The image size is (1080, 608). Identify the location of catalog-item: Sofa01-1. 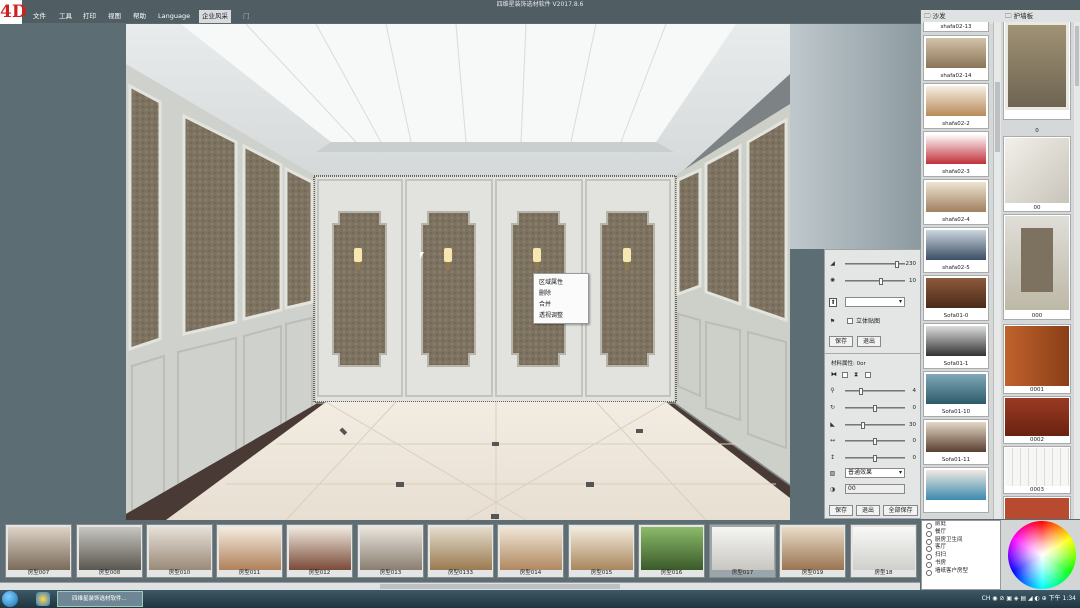
(956, 346).